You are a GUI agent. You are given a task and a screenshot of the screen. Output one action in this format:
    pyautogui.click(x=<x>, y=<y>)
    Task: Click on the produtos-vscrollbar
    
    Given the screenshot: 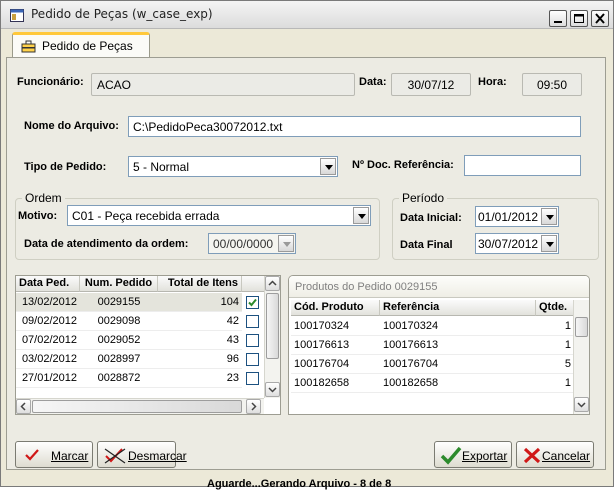 What is the action you would take?
    pyautogui.click(x=581, y=357)
    